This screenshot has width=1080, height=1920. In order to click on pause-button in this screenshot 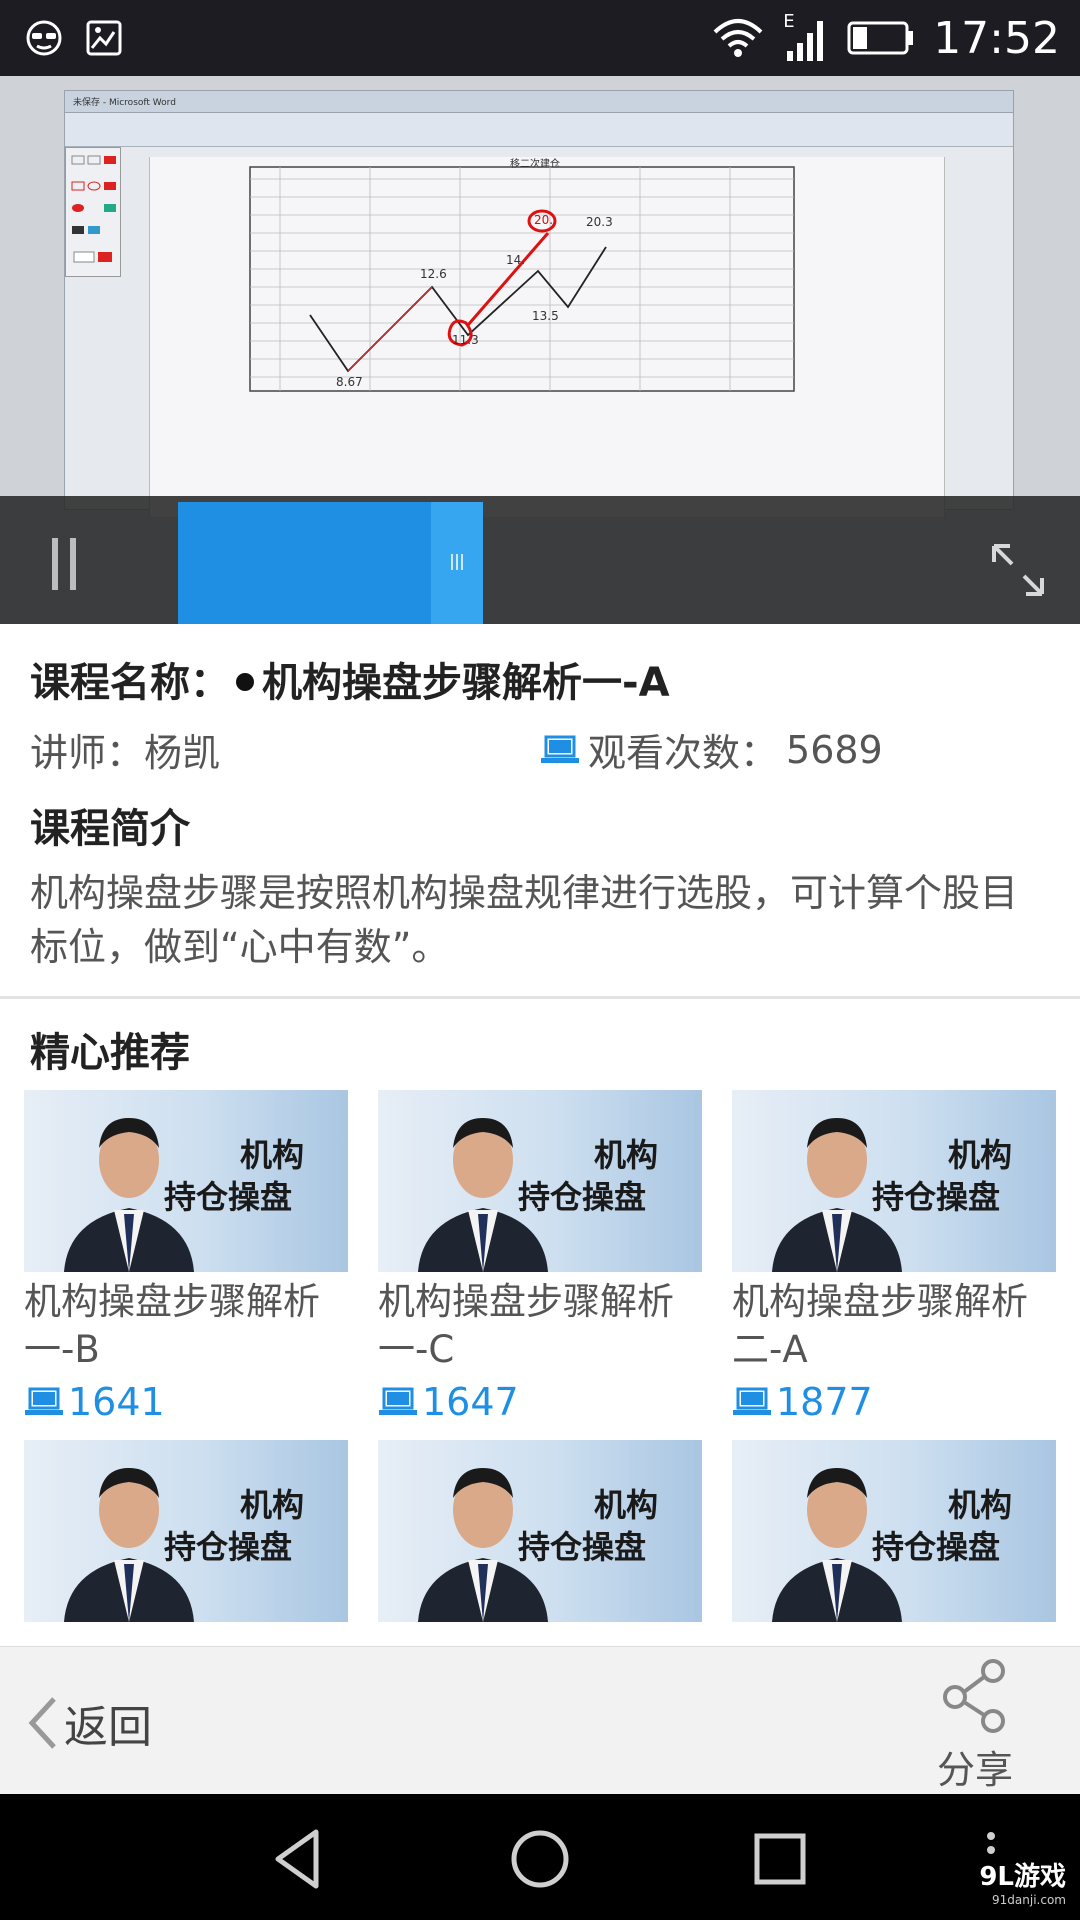, I will do `click(64, 566)`.